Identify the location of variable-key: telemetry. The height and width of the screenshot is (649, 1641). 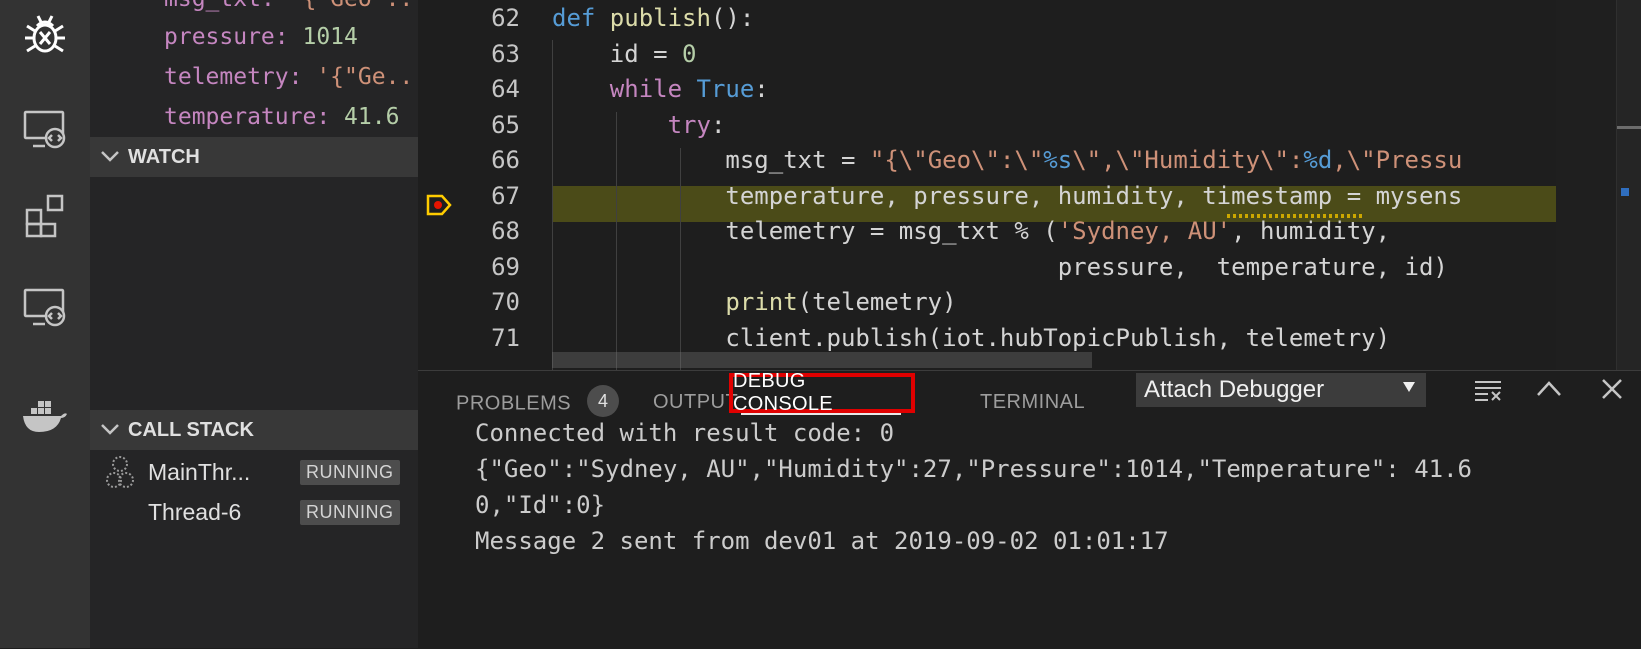
(226, 77).